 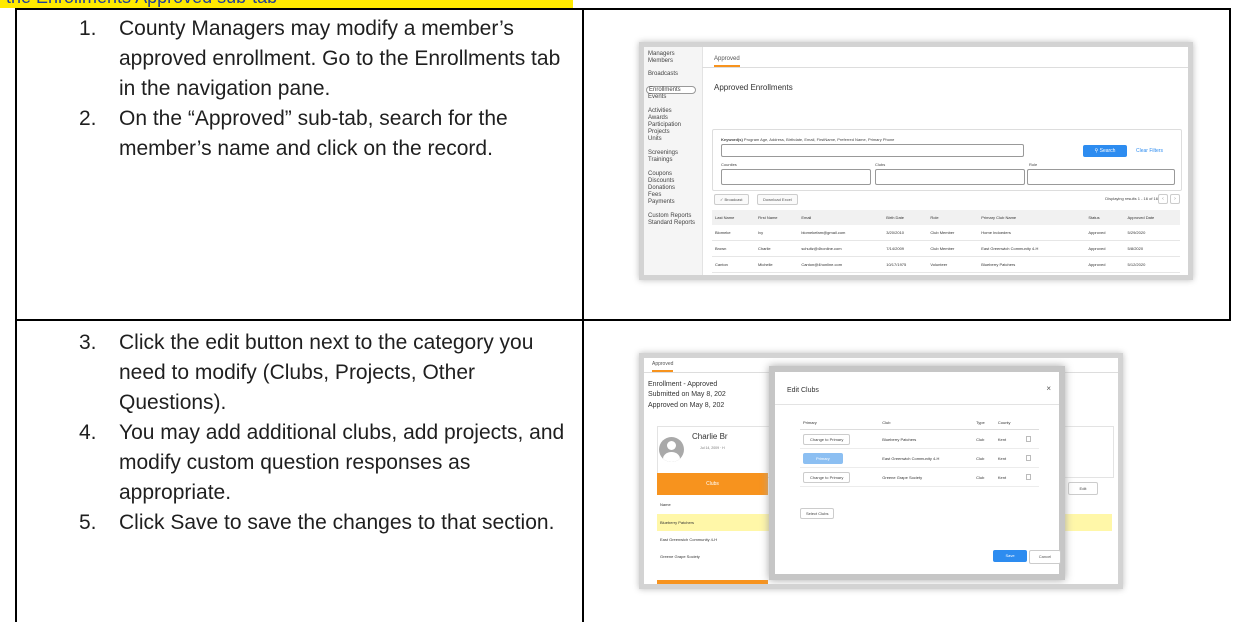 What do you see at coordinates (661, 181) in the screenshot?
I see `nav-item-discounts: Discounts` at bounding box center [661, 181].